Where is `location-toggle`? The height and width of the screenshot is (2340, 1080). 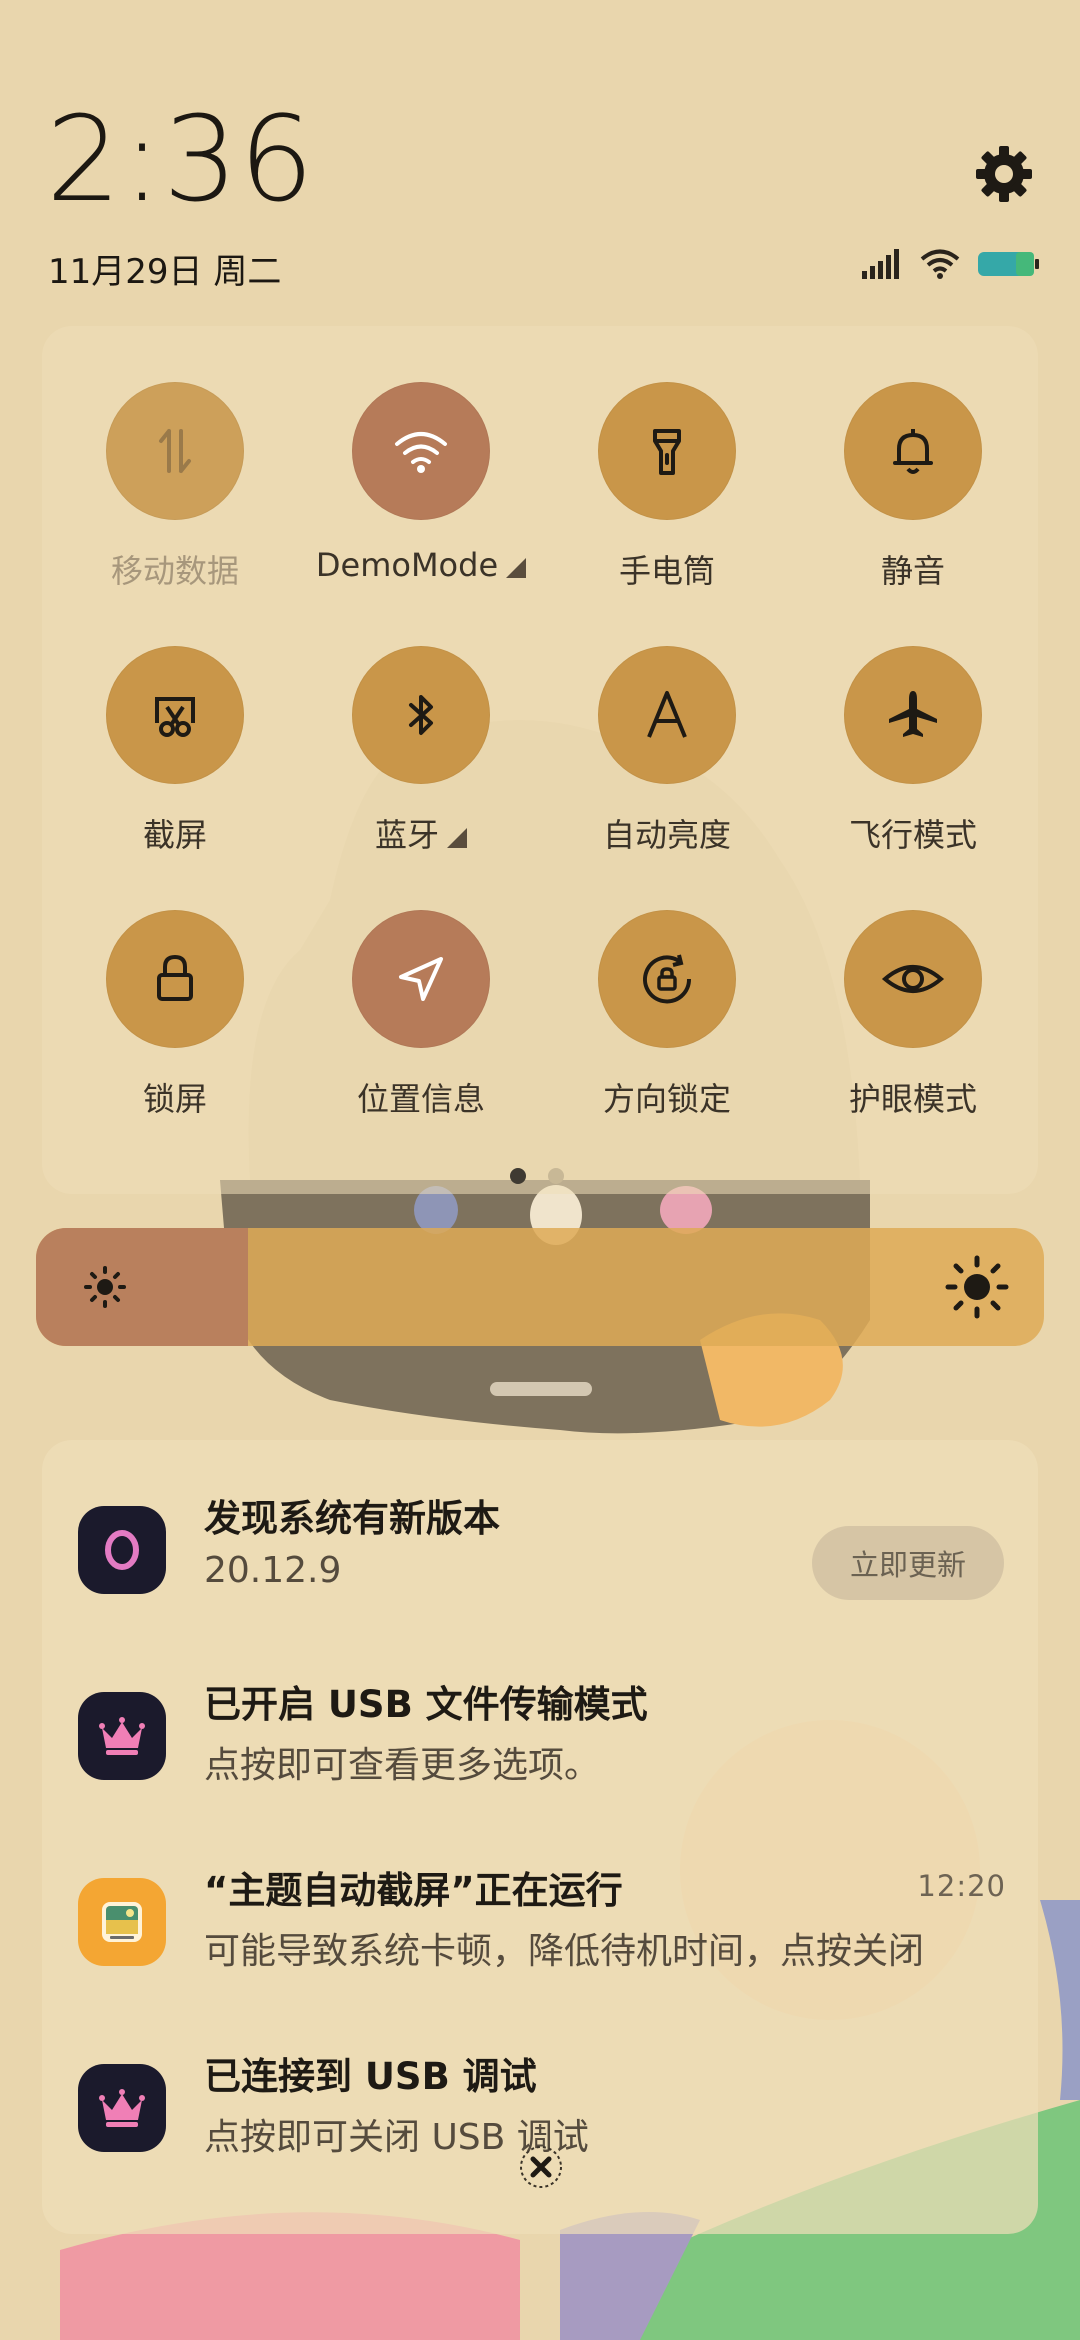
location-toggle is located at coordinates (421, 979).